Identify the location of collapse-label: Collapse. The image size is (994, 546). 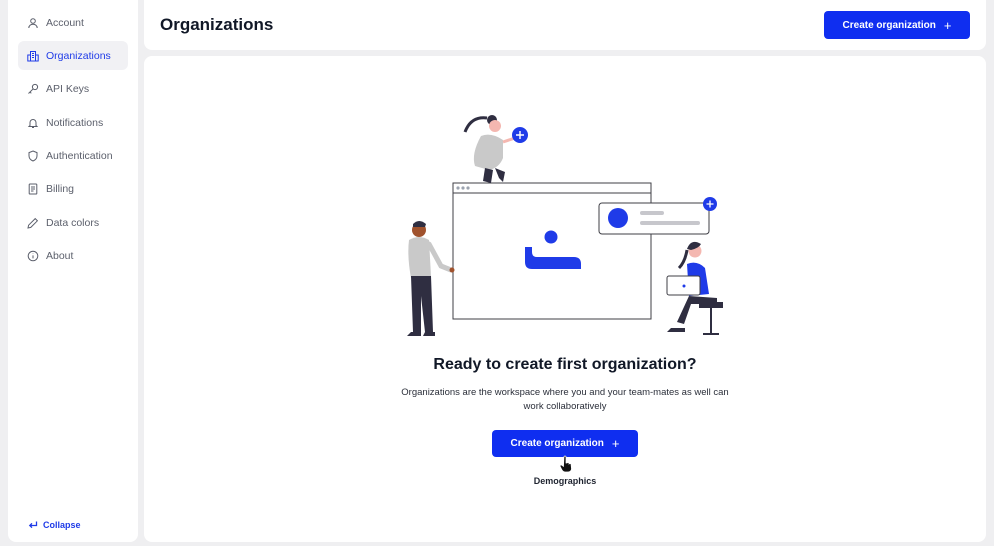
(62, 525).